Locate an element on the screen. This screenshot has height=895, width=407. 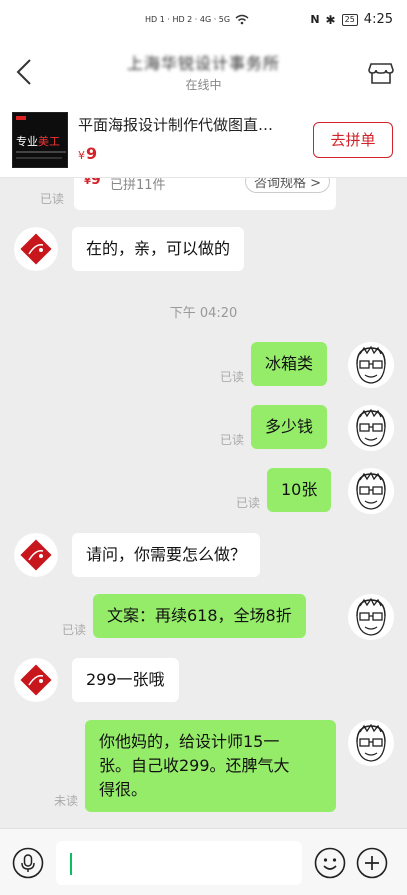
status-bar: HD 1 · HD 2 · 4G · 5G N ✱ 25 4:25 is located at coordinates (203, 20).